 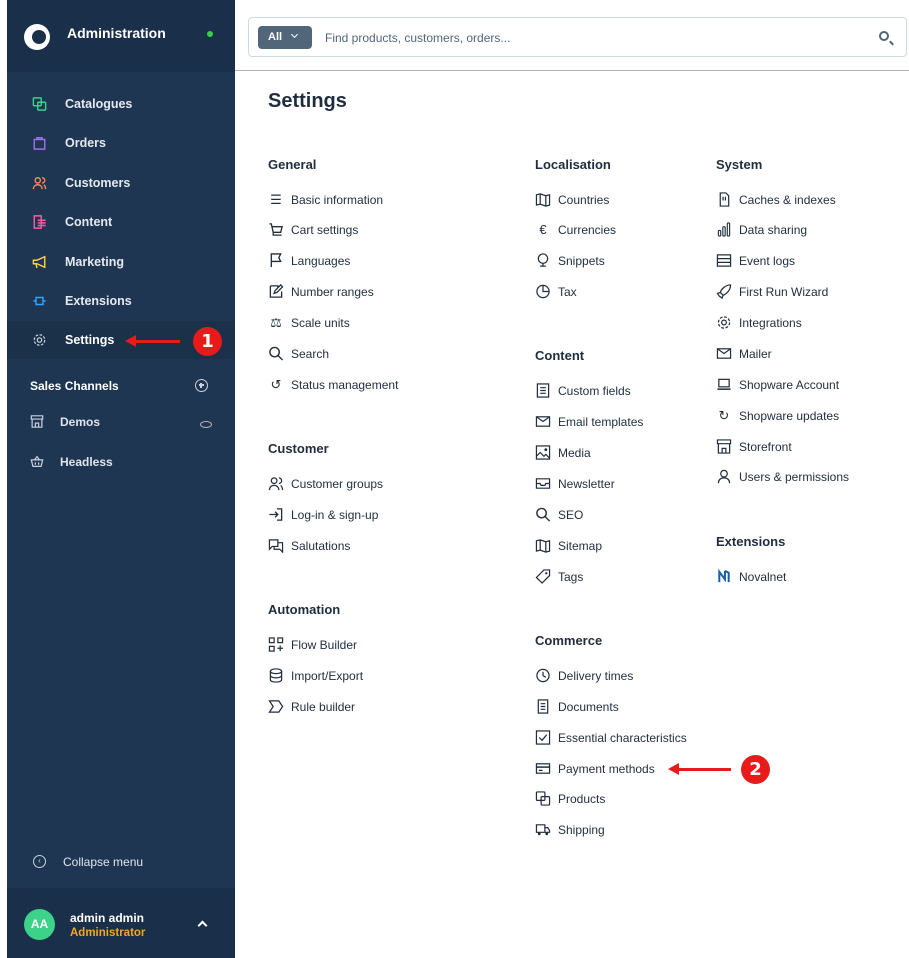 What do you see at coordinates (789, 416) in the screenshot?
I see `settings-item-label: Shopware updates` at bounding box center [789, 416].